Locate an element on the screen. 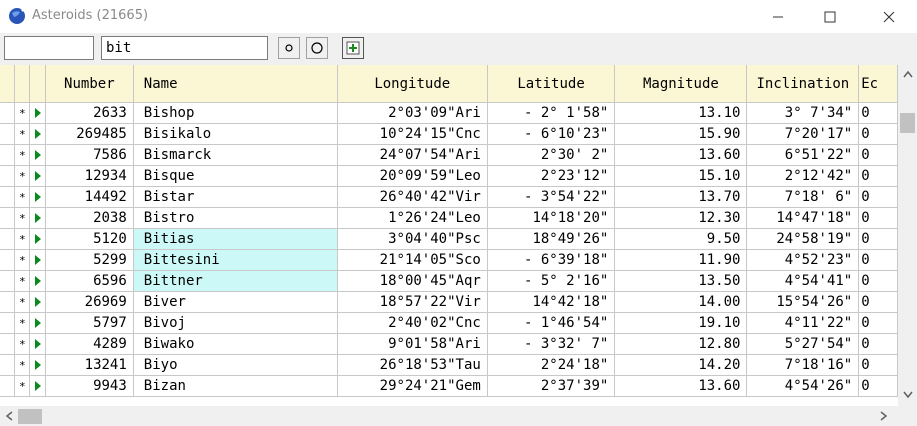 The height and width of the screenshot is (426, 917). header-ec: Ec is located at coordinates (878, 84).